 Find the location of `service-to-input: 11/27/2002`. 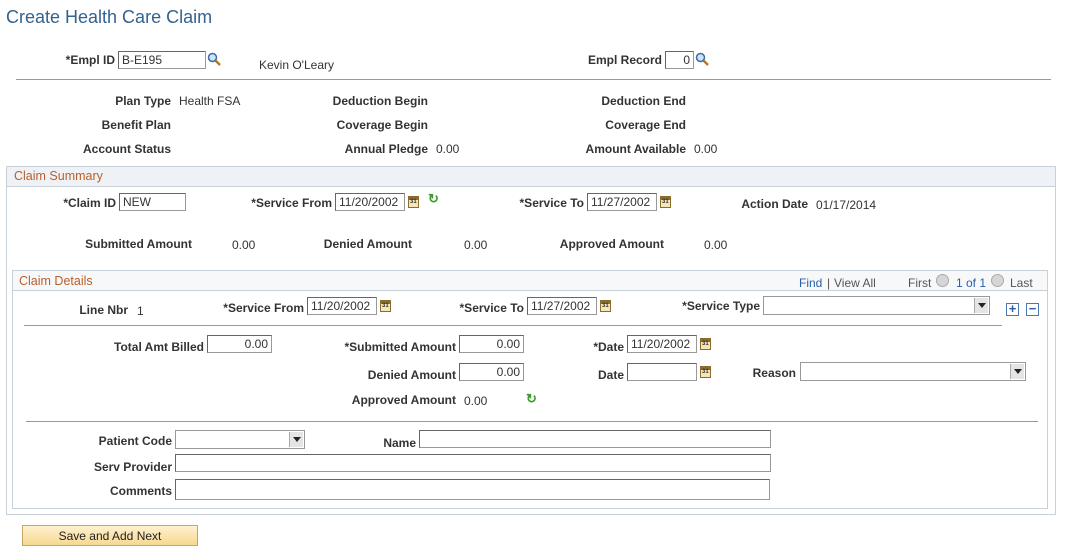

service-to-input: 11/27/2002 is located at coordinates (622, 202).